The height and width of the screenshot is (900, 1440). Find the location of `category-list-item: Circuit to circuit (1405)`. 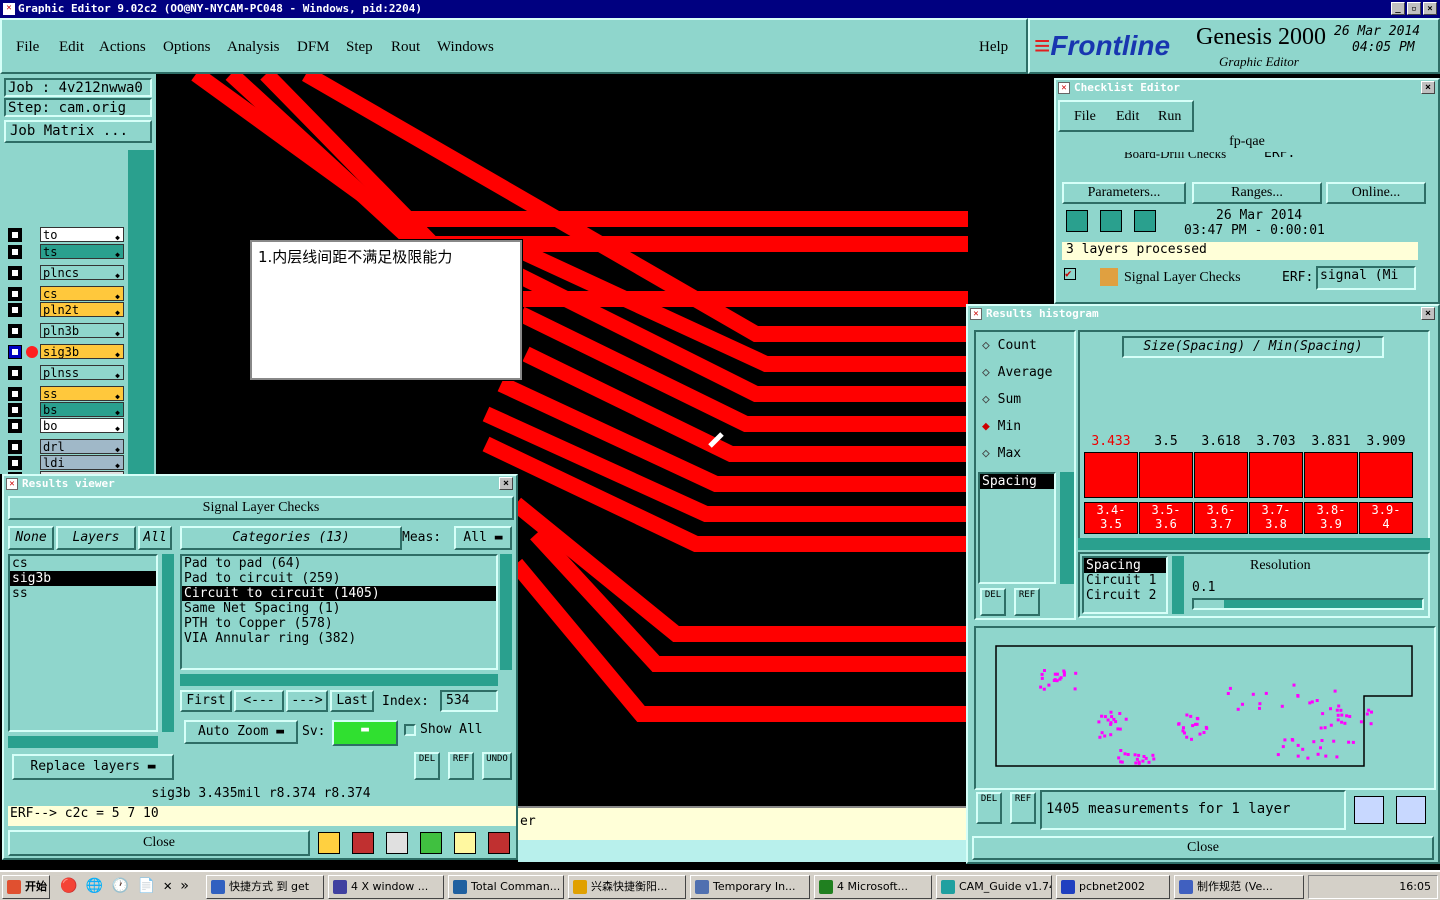

category-list-item: Circuit to circuit (1405) is located at coordinates (339, 593).